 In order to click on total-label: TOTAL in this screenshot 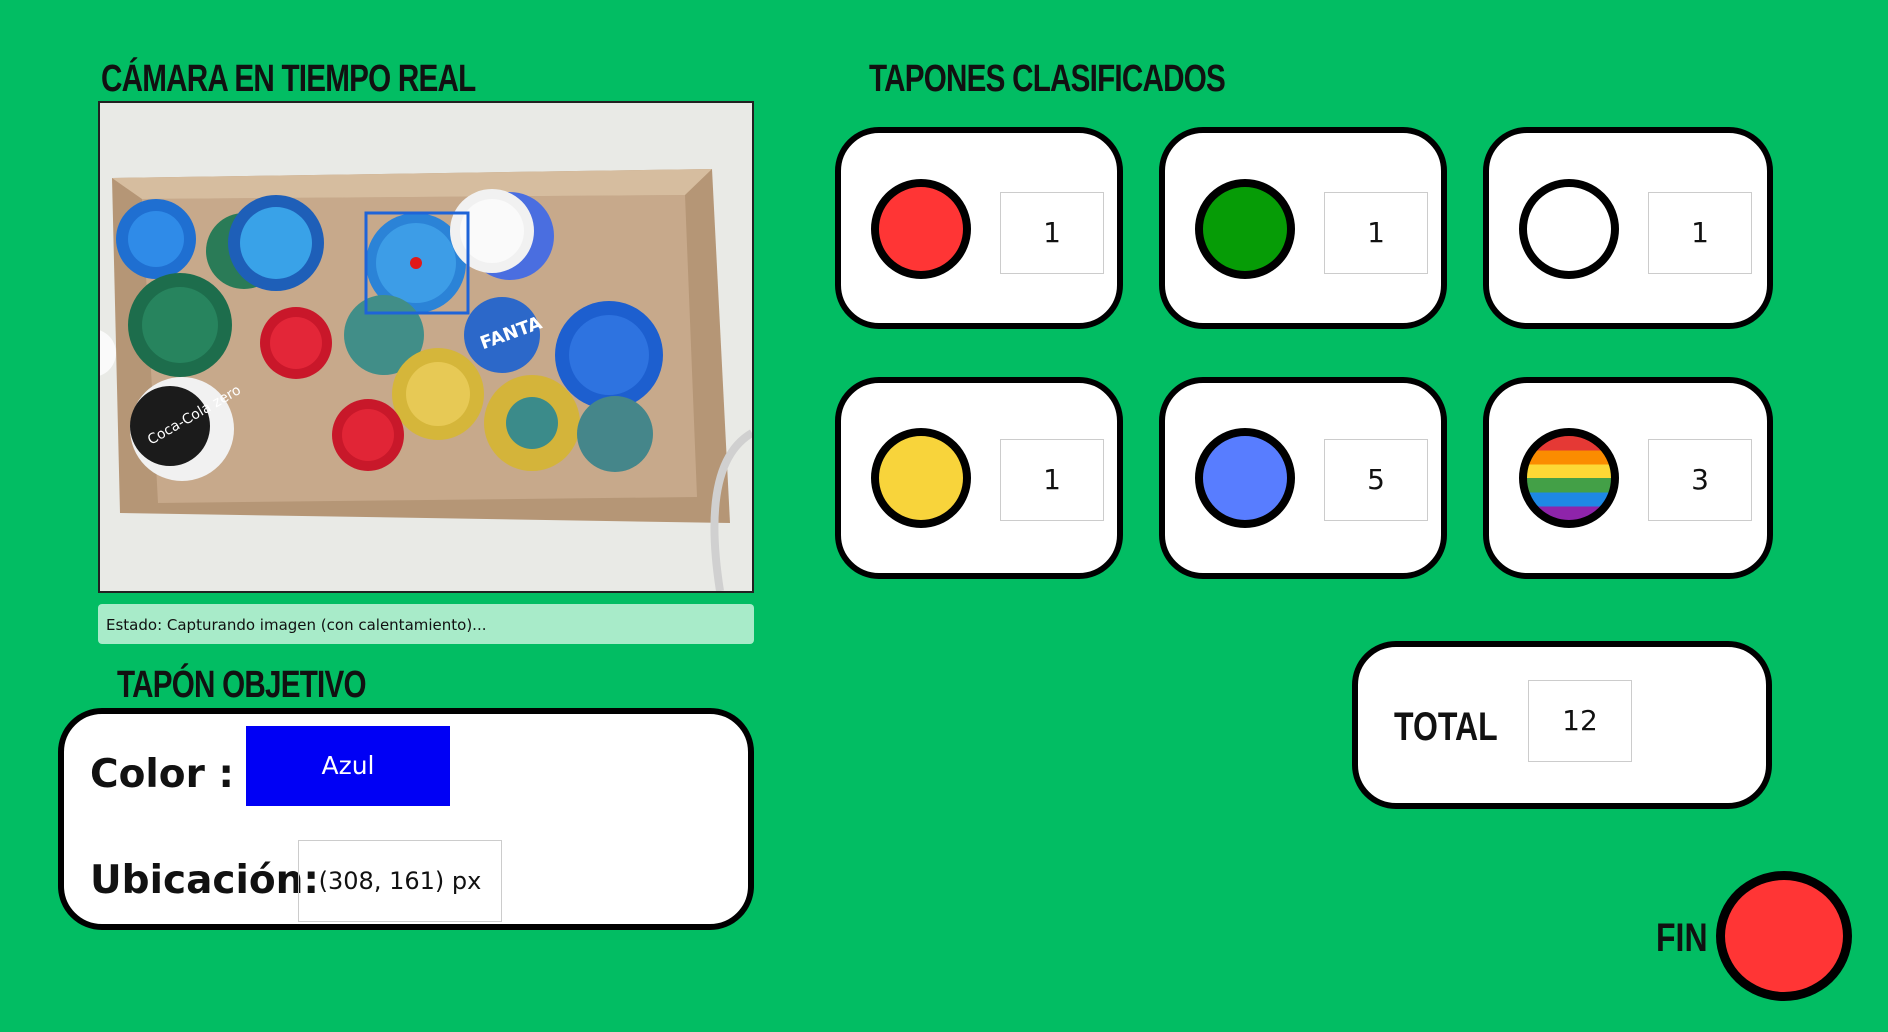, I will do `click(1446, 727)`.